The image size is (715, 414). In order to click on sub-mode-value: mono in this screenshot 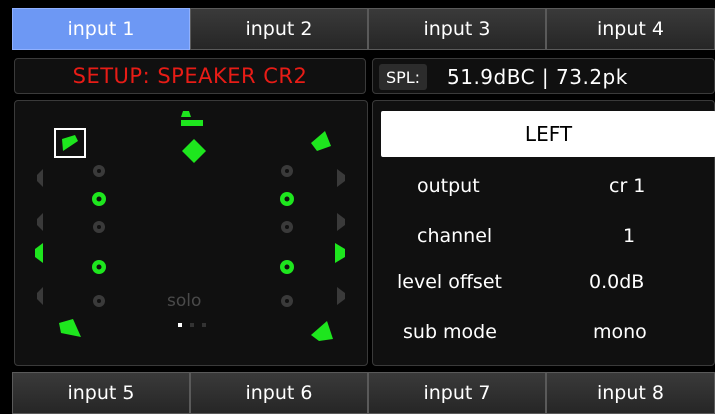, I will do `click(620, 332)`.